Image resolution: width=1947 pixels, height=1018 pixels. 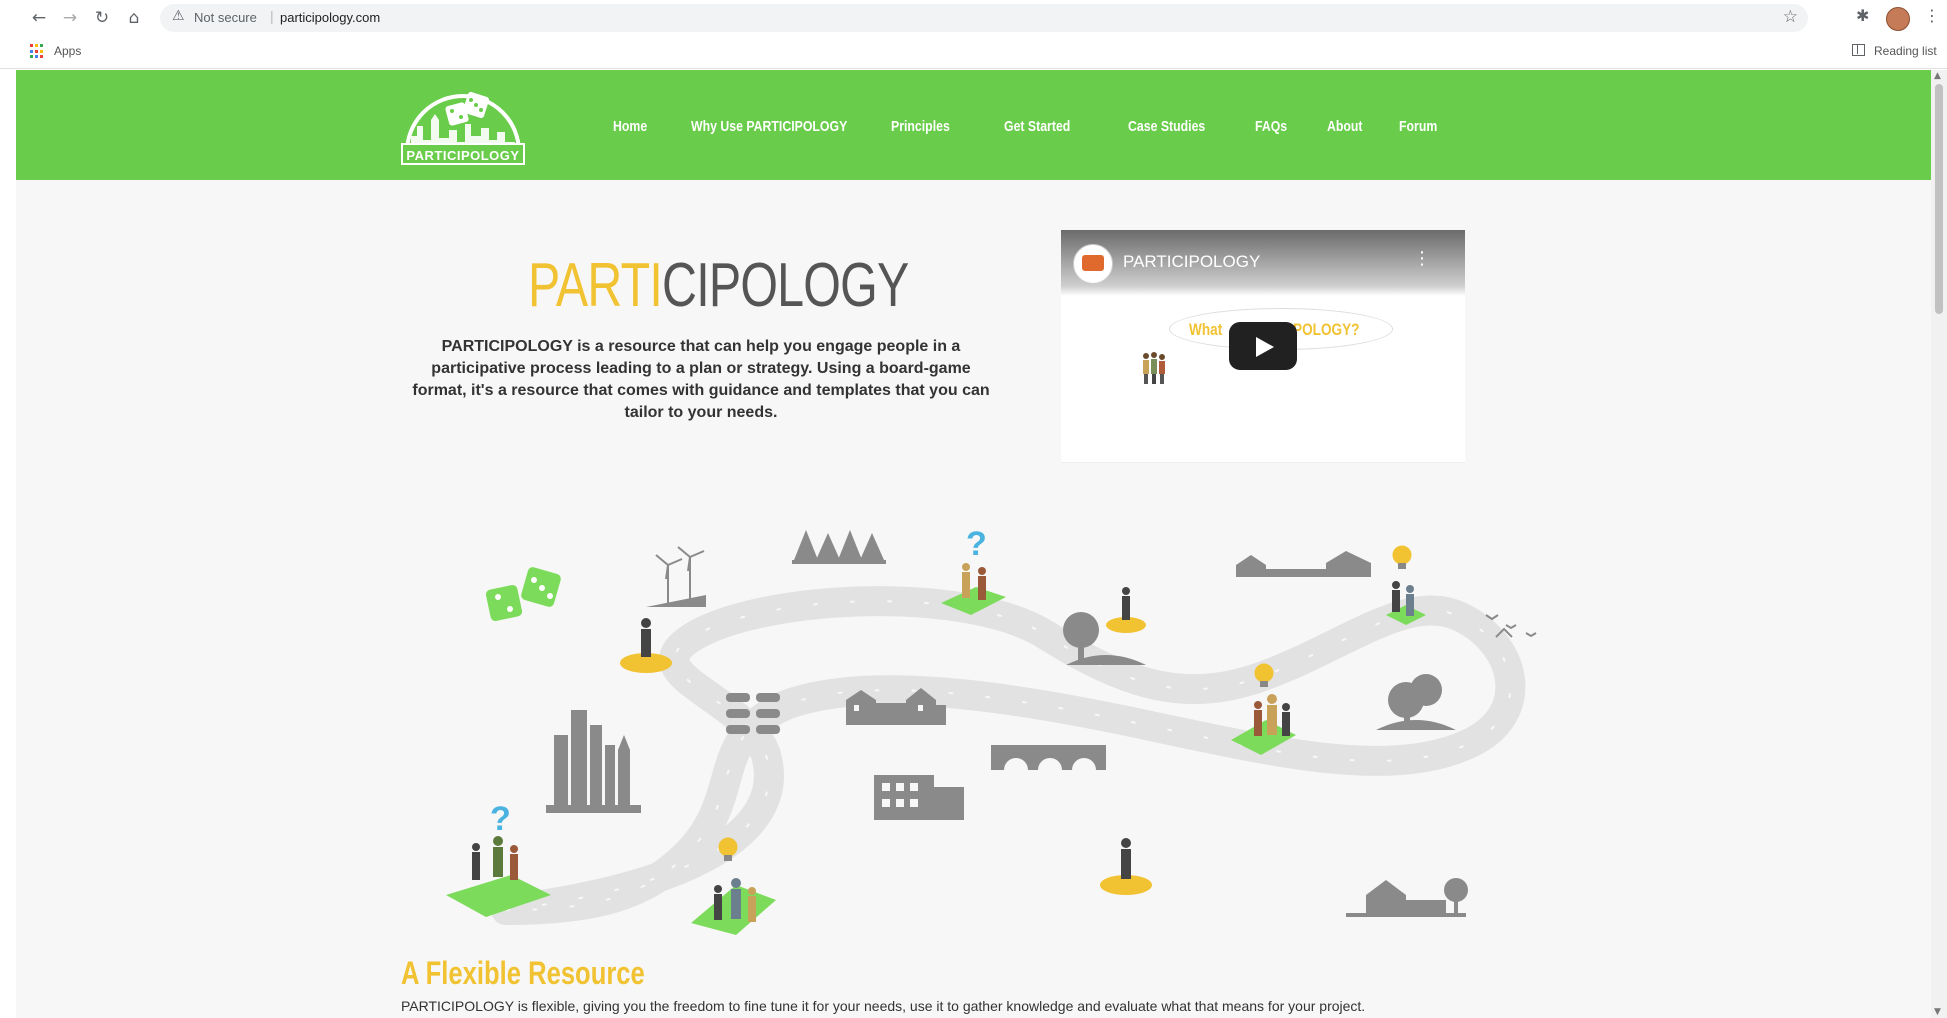 What do you see at coordinates (1407, 897) in the screenshot?
I see `farmhouse-icon` at bounding box center [1407, 897].